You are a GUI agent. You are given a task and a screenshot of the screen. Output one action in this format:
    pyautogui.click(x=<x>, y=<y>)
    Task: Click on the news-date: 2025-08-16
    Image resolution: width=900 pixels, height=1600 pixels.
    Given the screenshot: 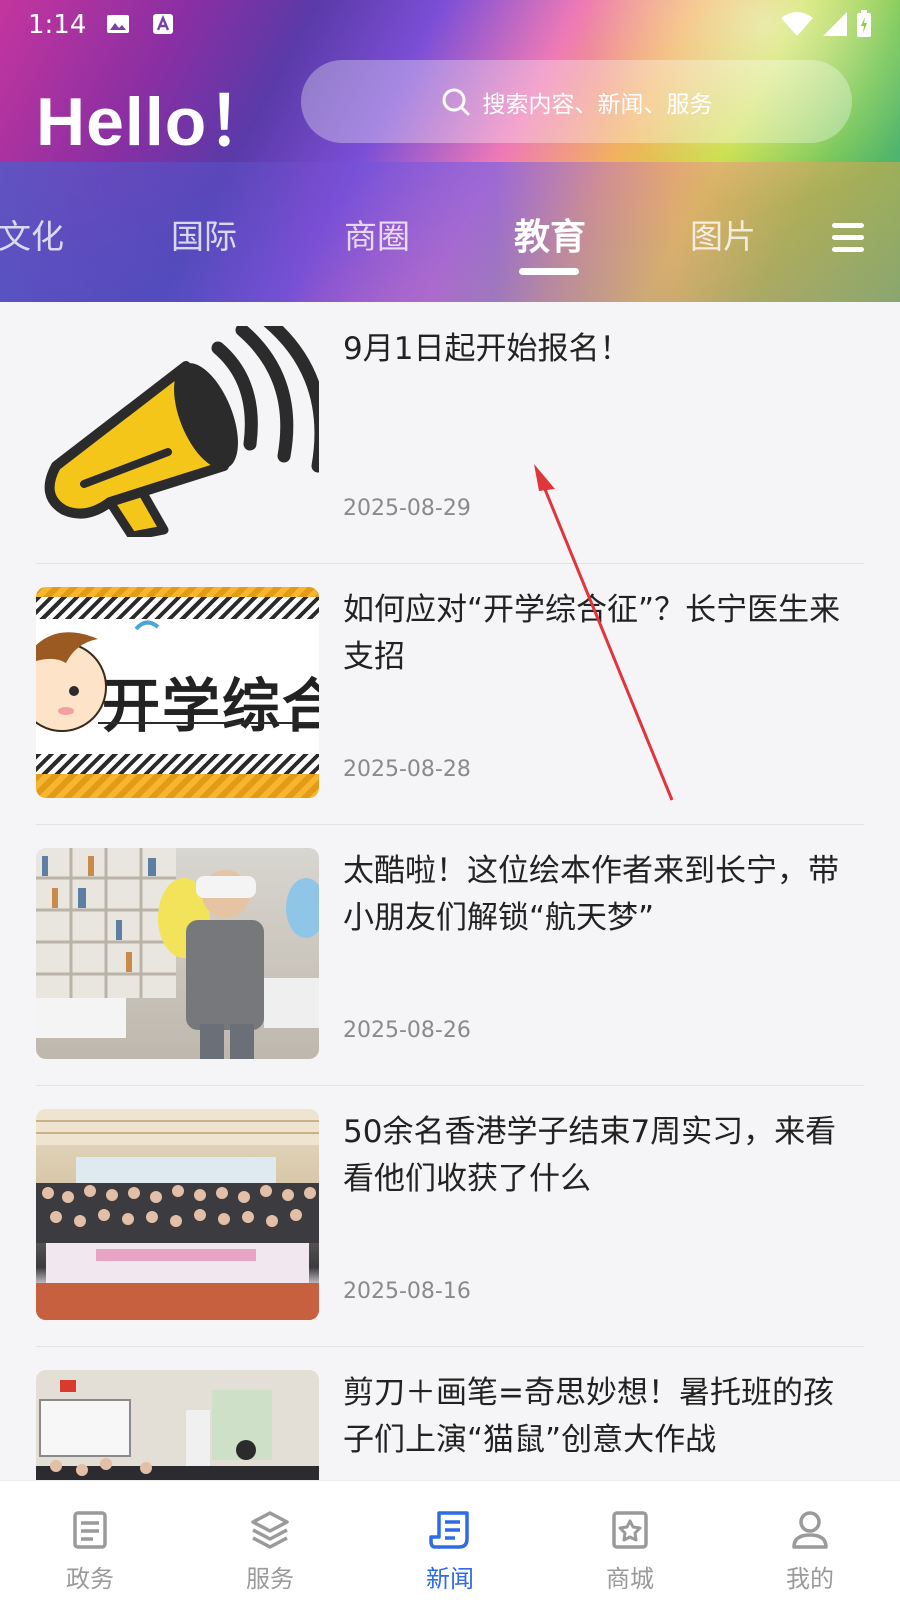 What is the action you would take?
    pyautogui.click(x=407, y=1291)
    